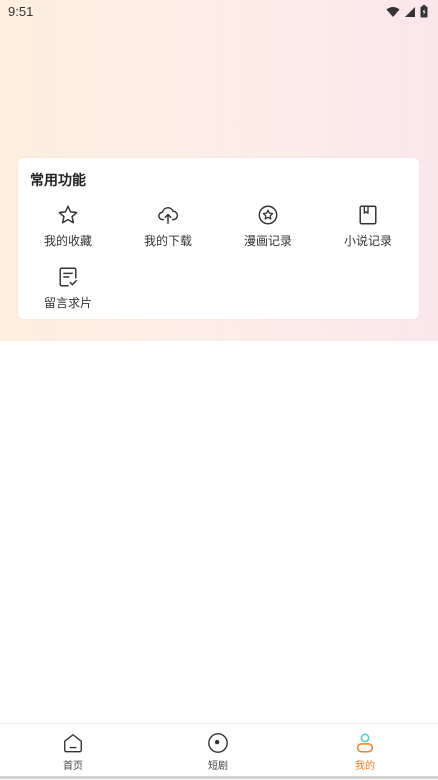 This screenshot has height=780, width=438. What do you see at coordinates (68, 294) in the screenshot?
I see `request-movie-button: 留言求片` at bounding box center [68, 294].